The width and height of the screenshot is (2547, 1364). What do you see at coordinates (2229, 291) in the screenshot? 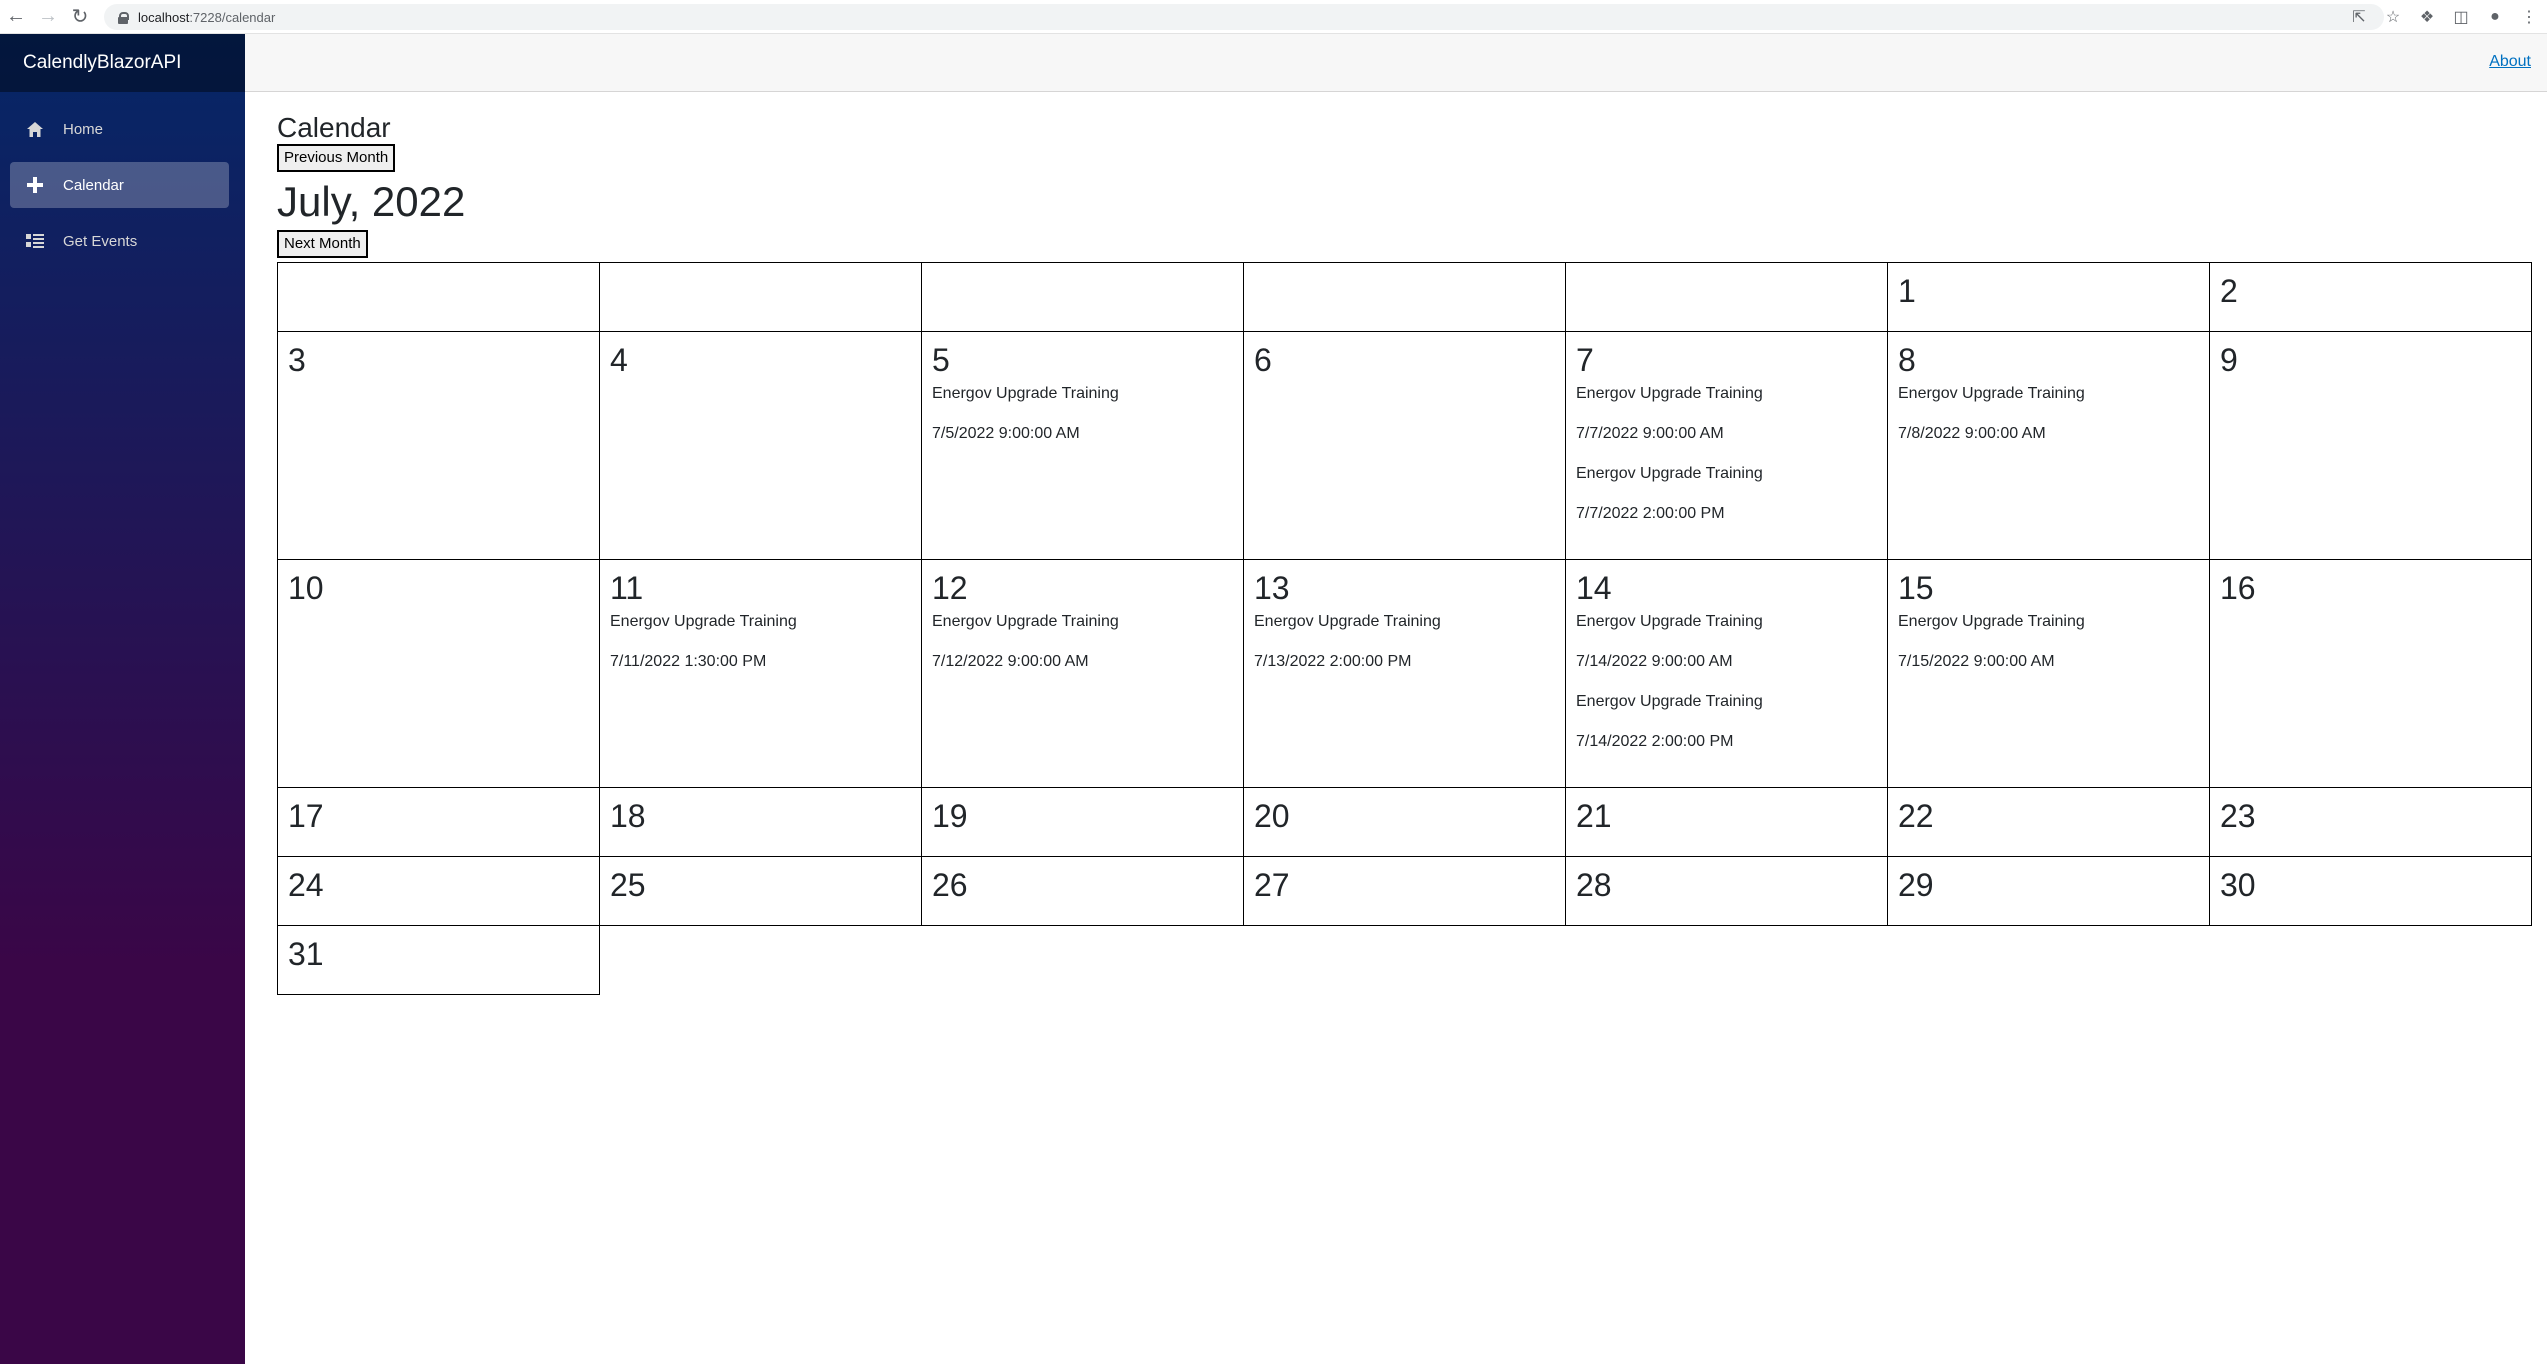
I see `day-number: 2` at bounding box center [2229, 291].